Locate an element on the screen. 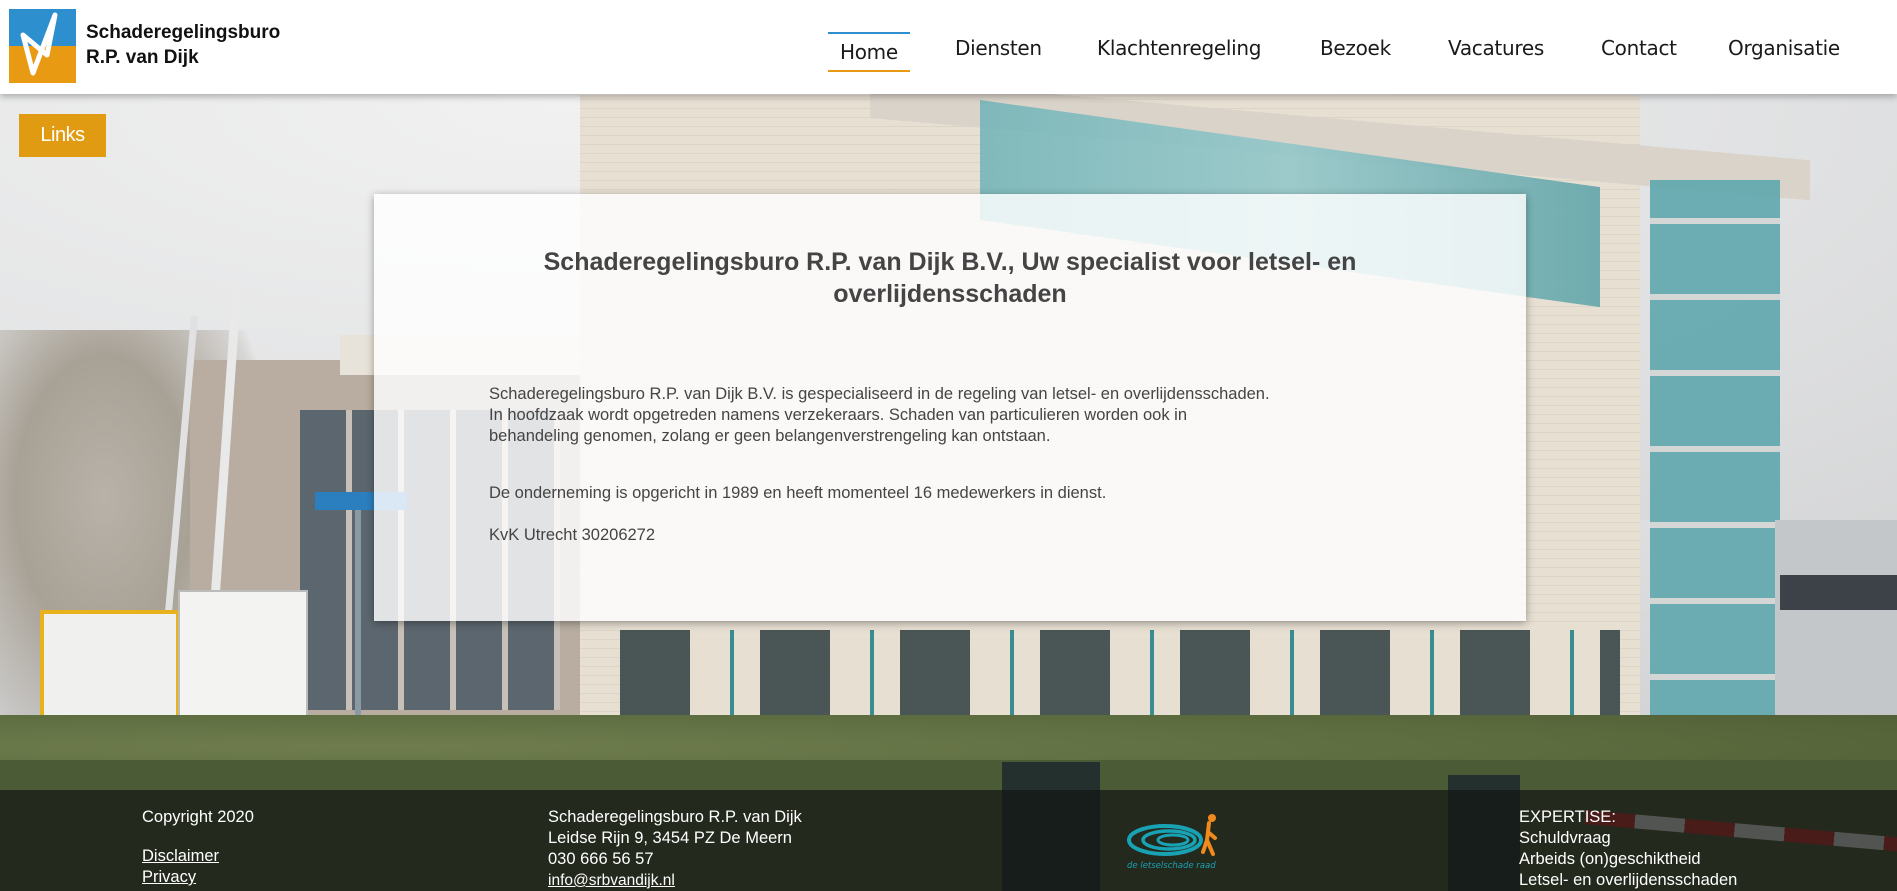 The image size is (1897, 891). footer-company-name: Schaderegelingsburo R.P. van Dijk is located at coordinates (675, 817).